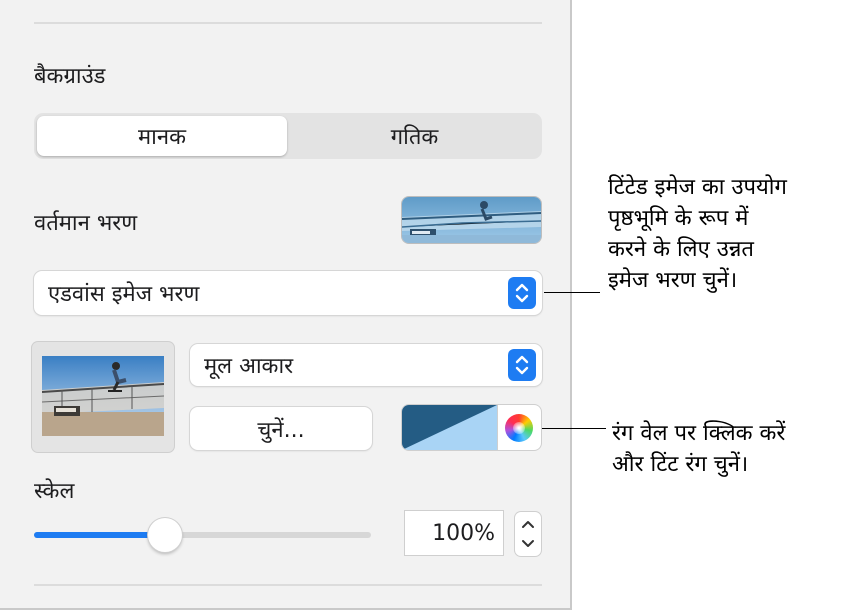  What do you see at coordinates (698, 449) in the screenshot?
I see `color-callout: रंग वेल पर क्लिक करें और टिंट रंग चुनें।` at bounding box center [698, 449].